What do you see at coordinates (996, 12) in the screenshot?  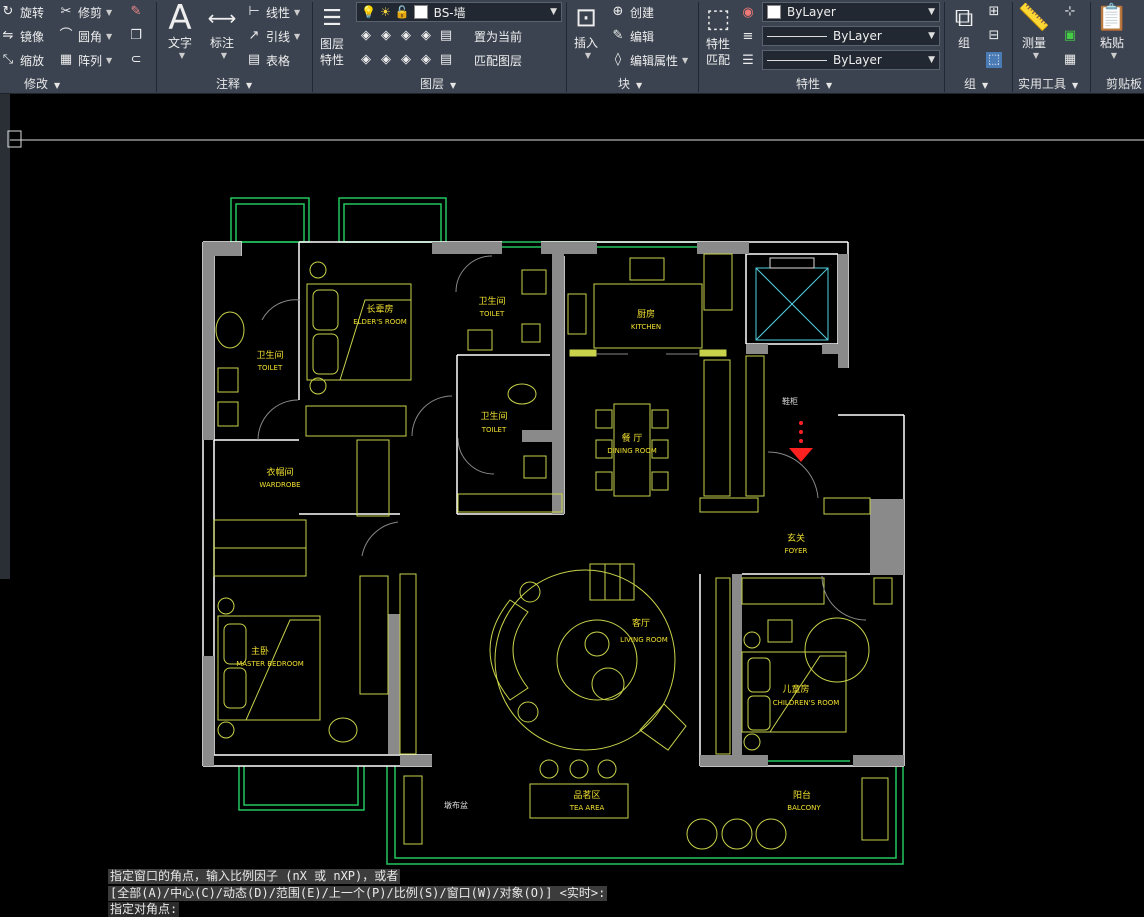 I see `ungroup-button: ⊞` at bounding box center [996, 12].